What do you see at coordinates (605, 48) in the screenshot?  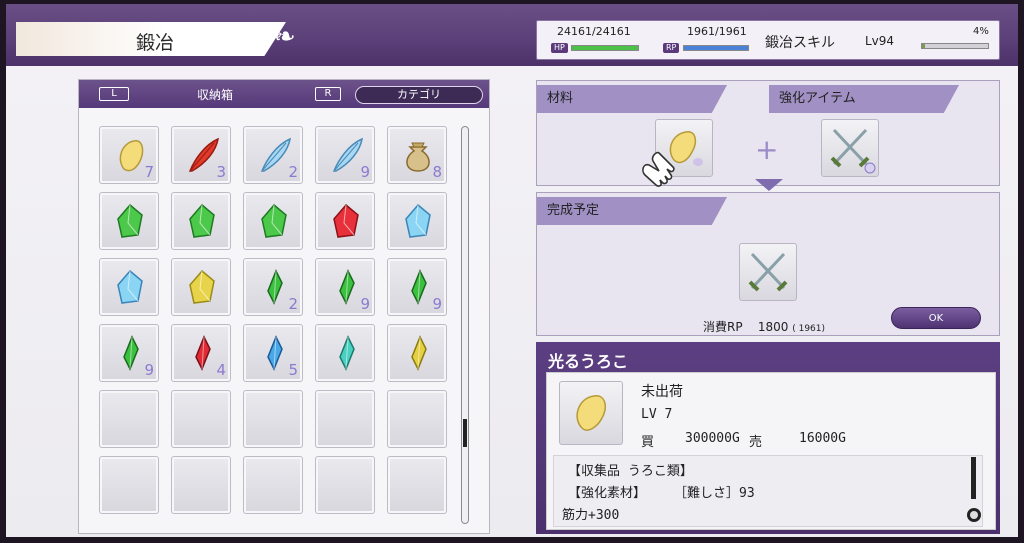 I see `hp-bar` at bounding box center [605, 48].